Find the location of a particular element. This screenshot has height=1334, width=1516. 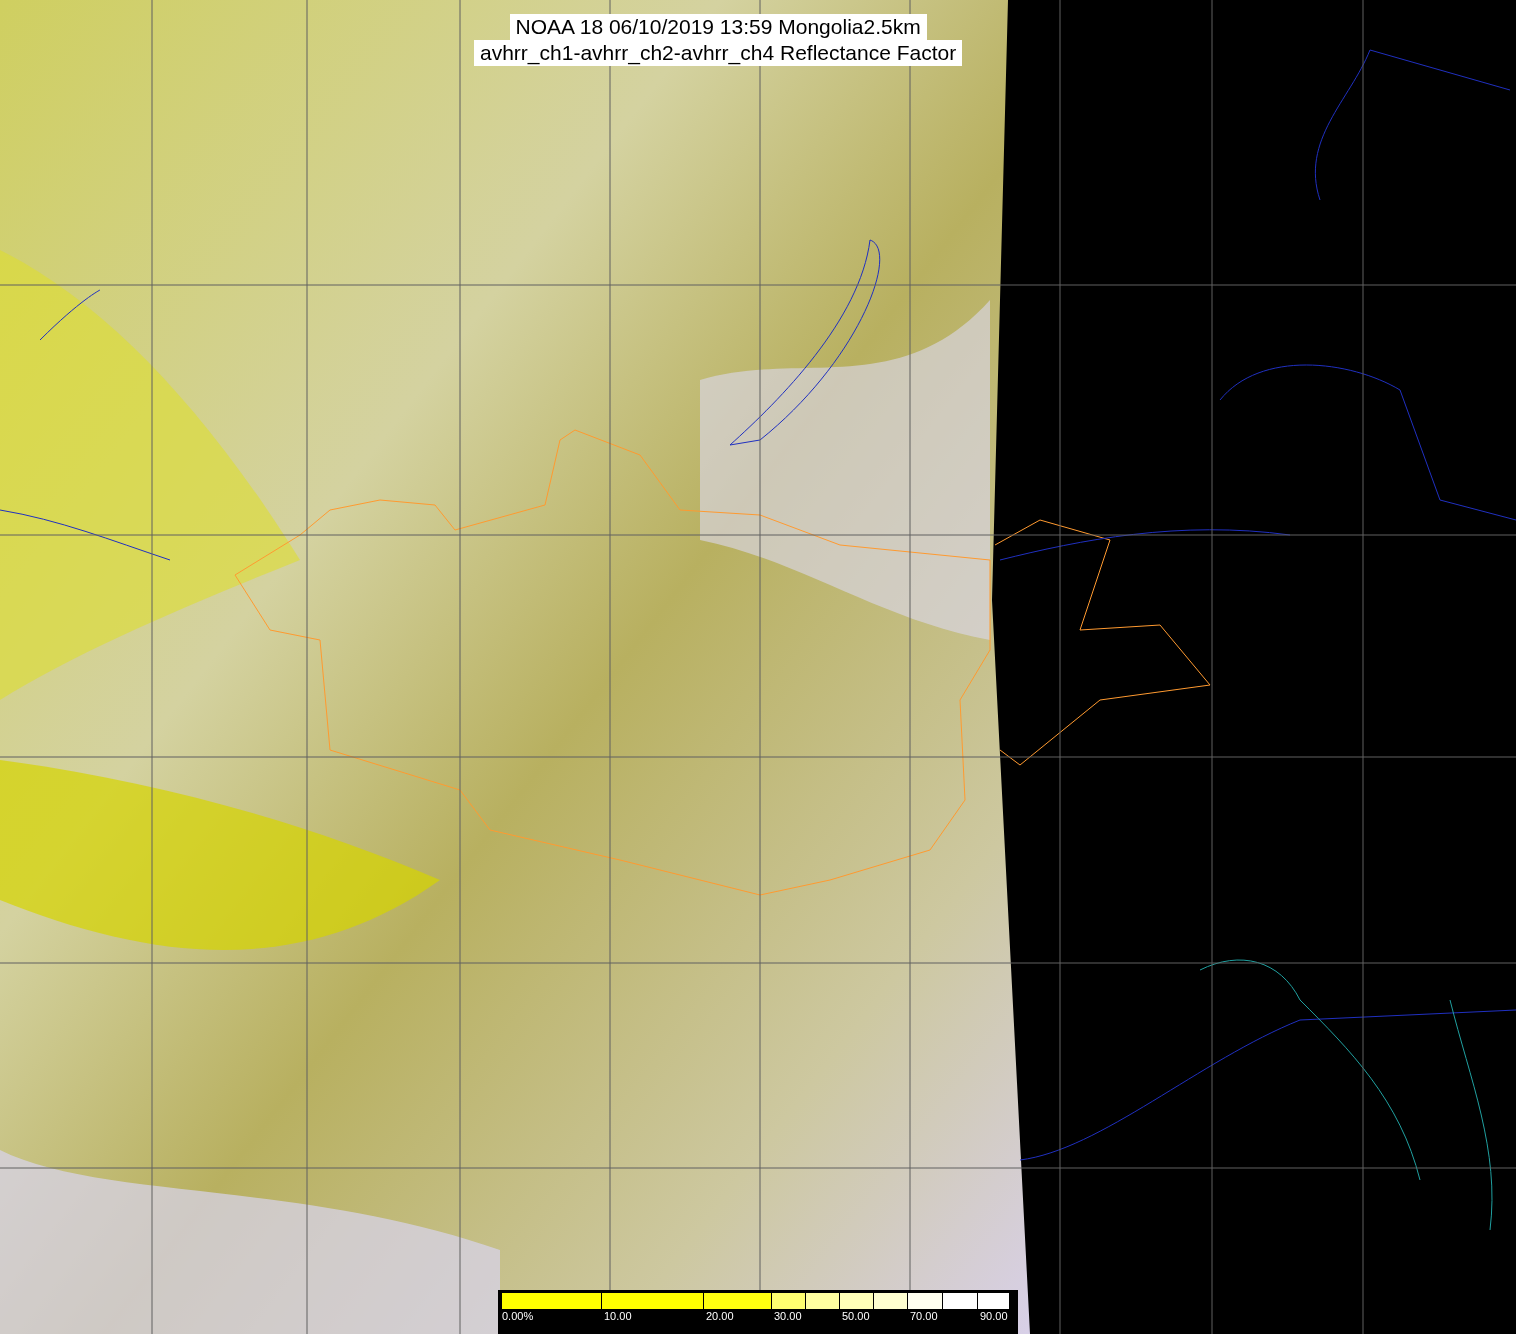

colorbar-label: 50.00 is located at coordinates (856, 1316).